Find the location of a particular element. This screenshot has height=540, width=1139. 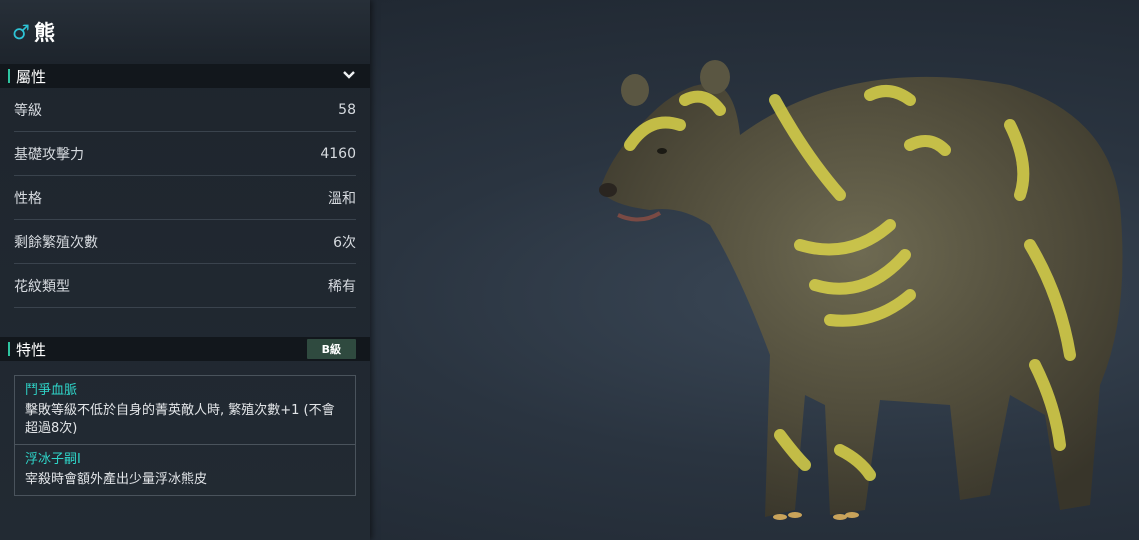

trait-item: 鬥爭血脈 擊敗等級不低於自身的菁英敵人時, 繁殖次數+1 (不會超過8次) is located at coordinates (185, 410).